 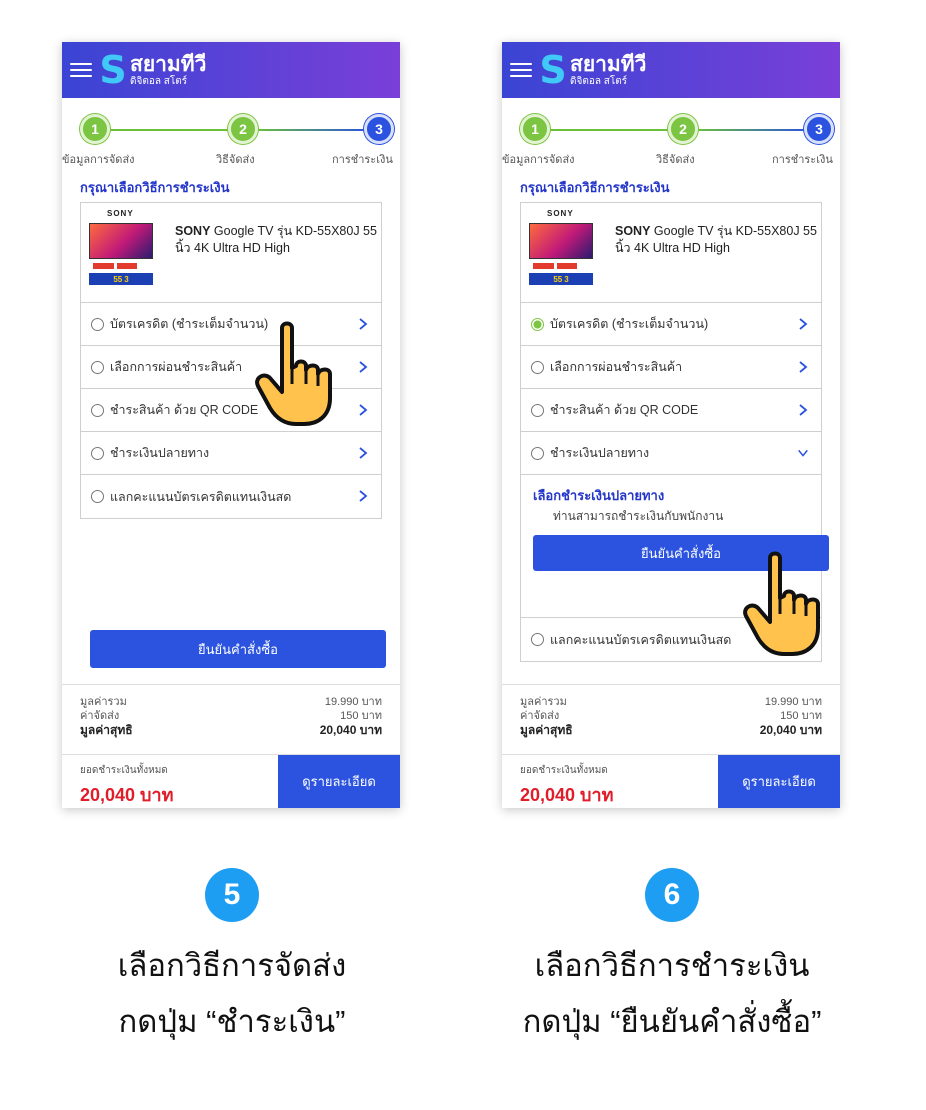 I want to click on shipping-value: 150 บาท, so click(x=361, y=716).